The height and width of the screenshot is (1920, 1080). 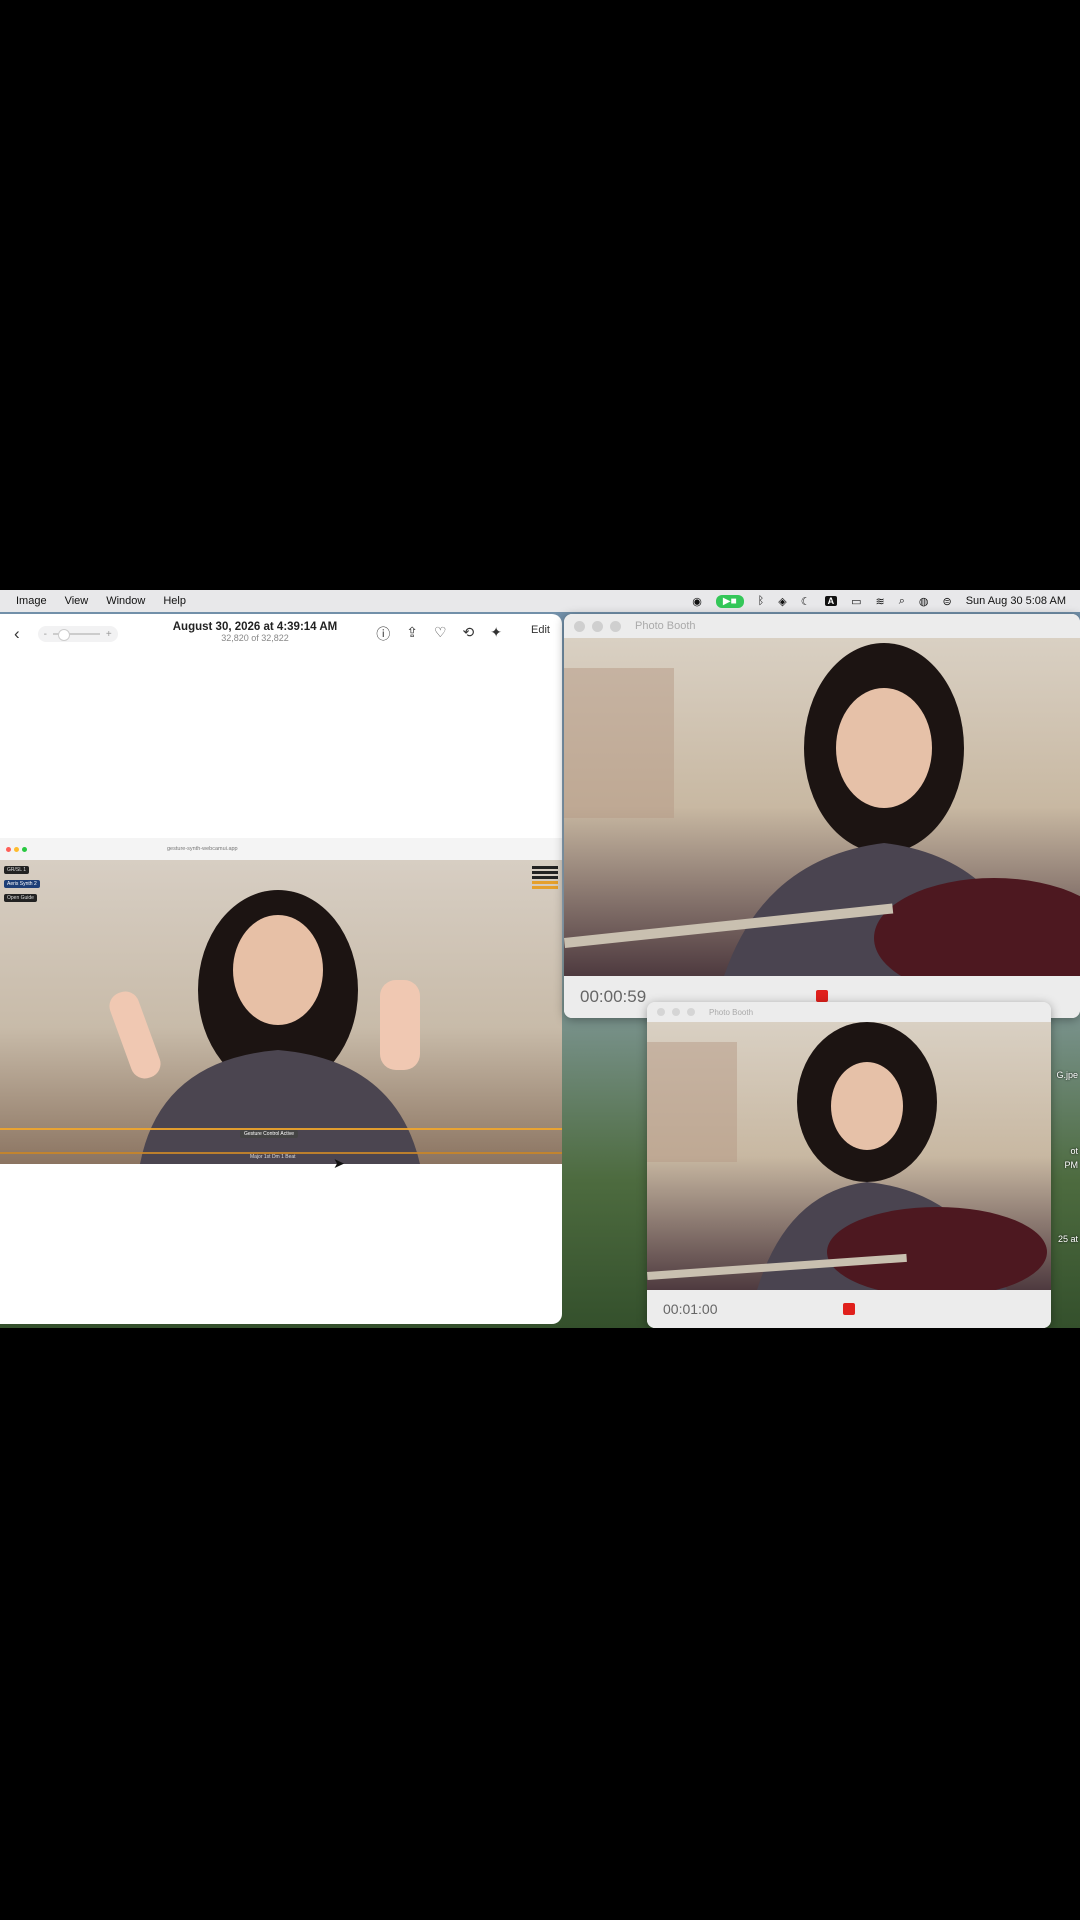 What do you see at coordinates (255, 638) in the screenshot?
I see `photo-count: 32,820 of 32,822` at bounding box center [255, 638].